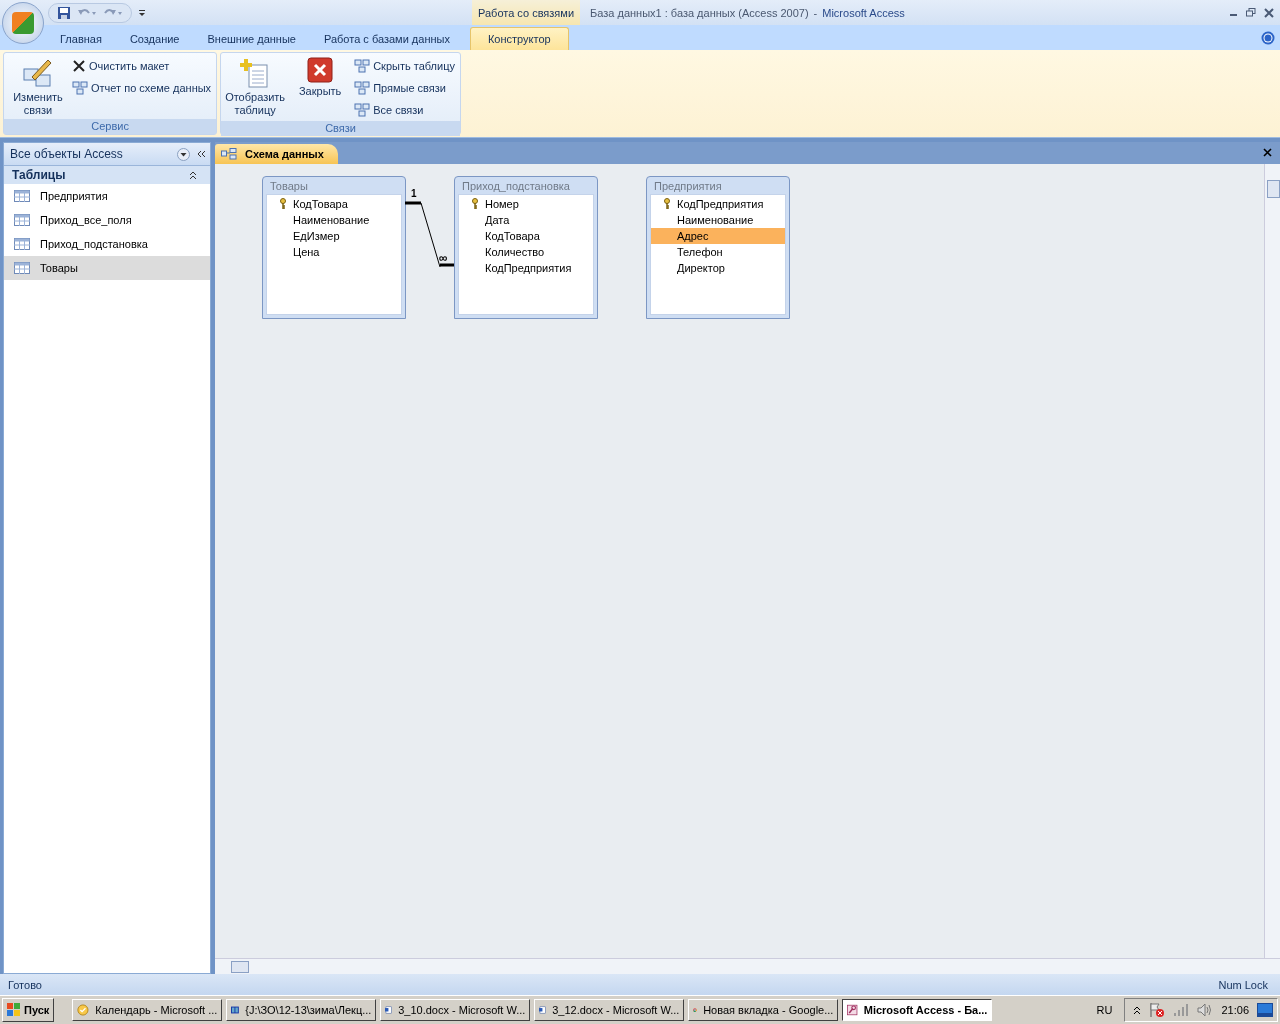 This screenshot has width=1280, height=1024. What do you see at coordinates (39, 175) in the screenshot?
I see `section-title: Таблицы` at bounding box center [39, 175].